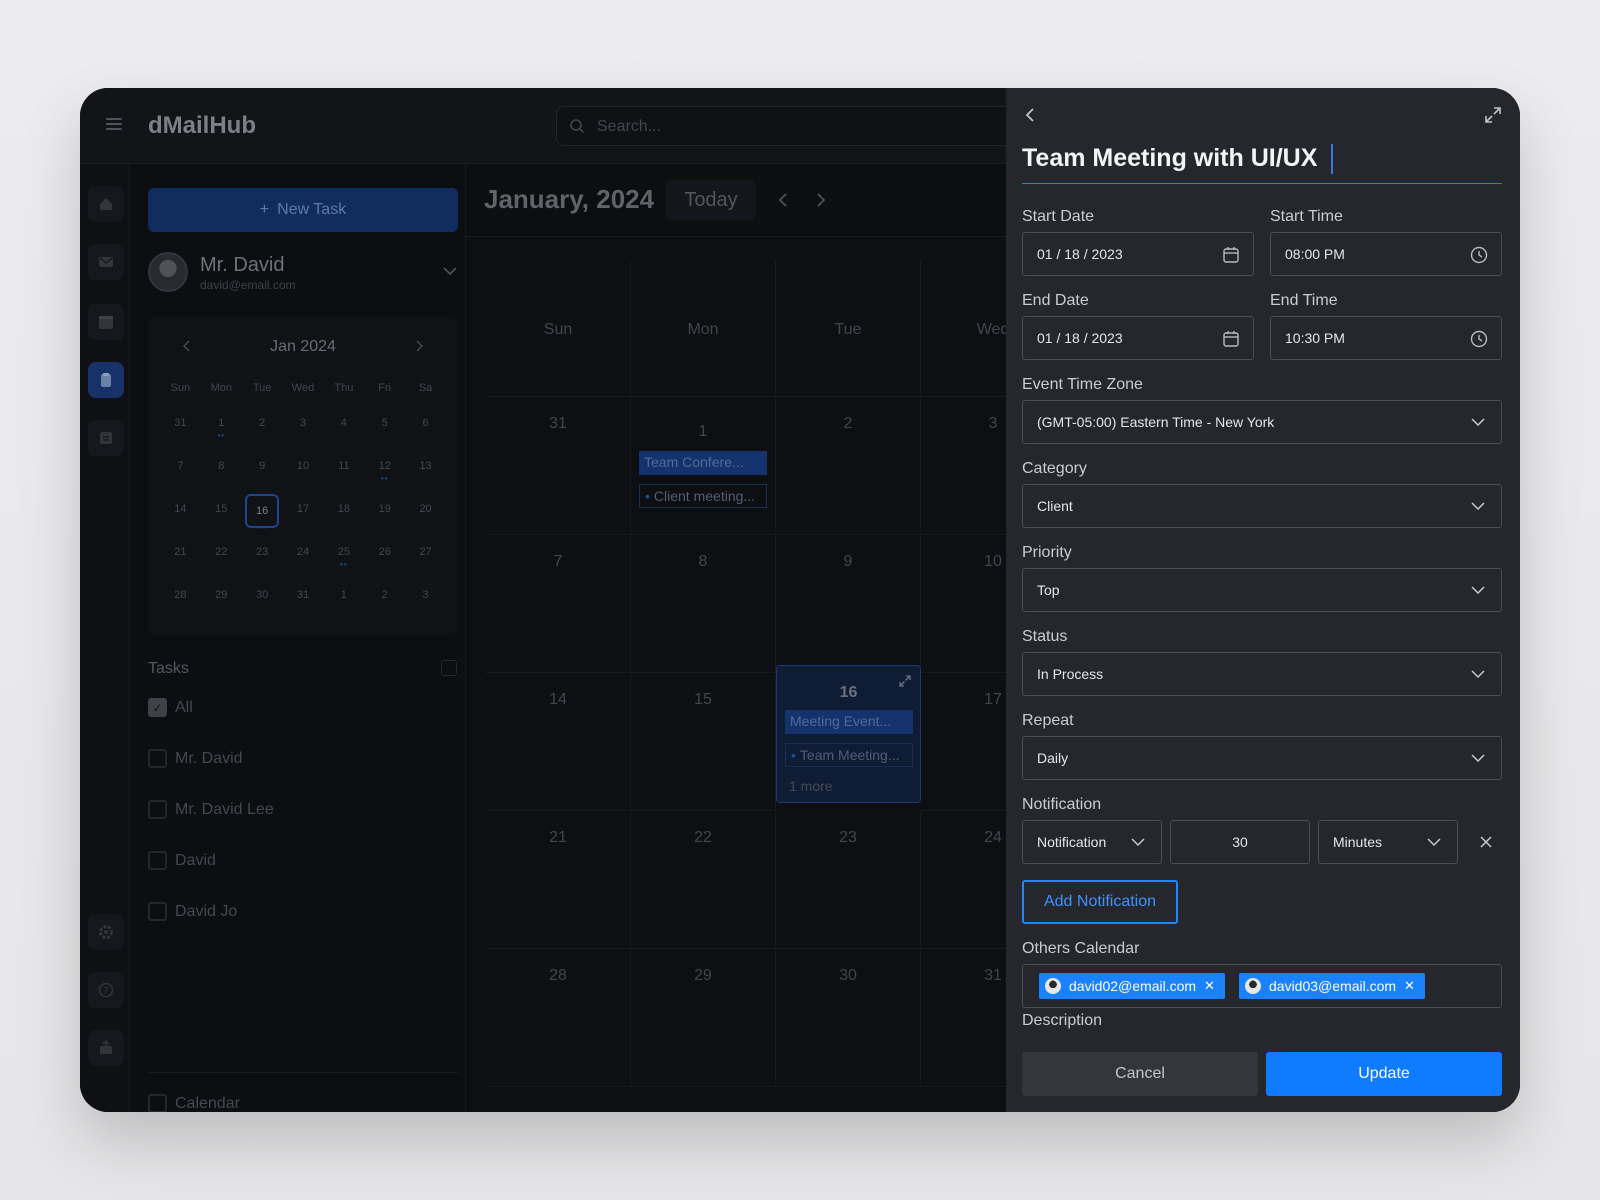  I want to click on calendar-chip: david02@email.com ✕, so click(1132, 986).